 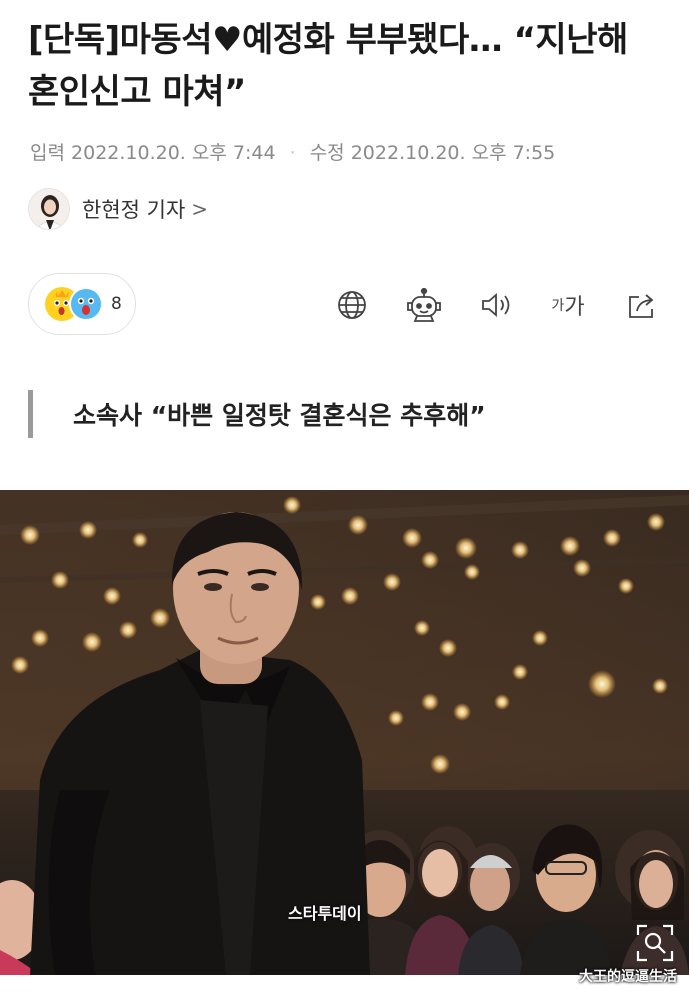 I want to click on article-toolbar: 가가, so click(x=497, y=305).